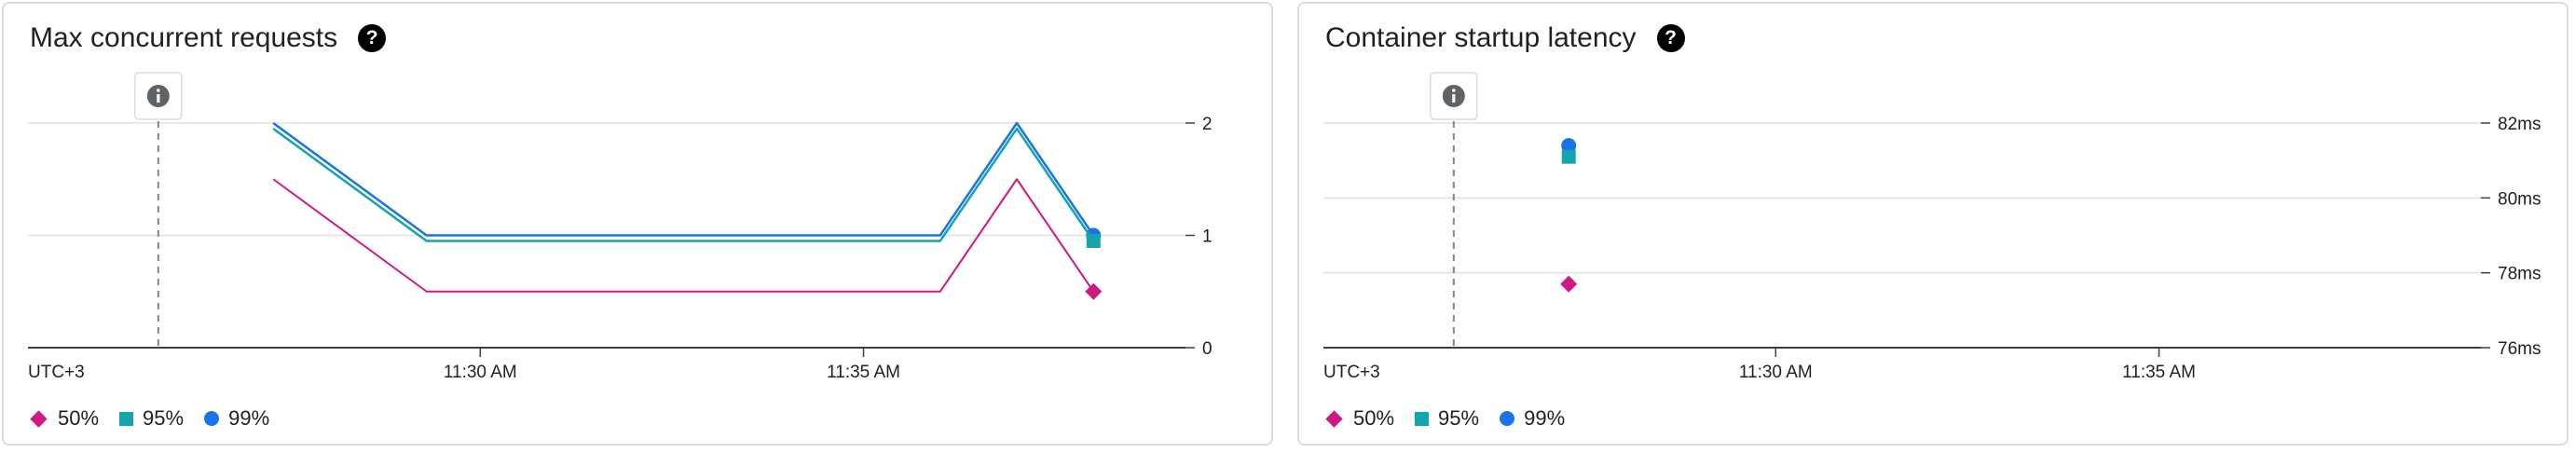 The image size is (2576, 453). I want to click on y-tick-label: 76ms, so click(2519, 349).